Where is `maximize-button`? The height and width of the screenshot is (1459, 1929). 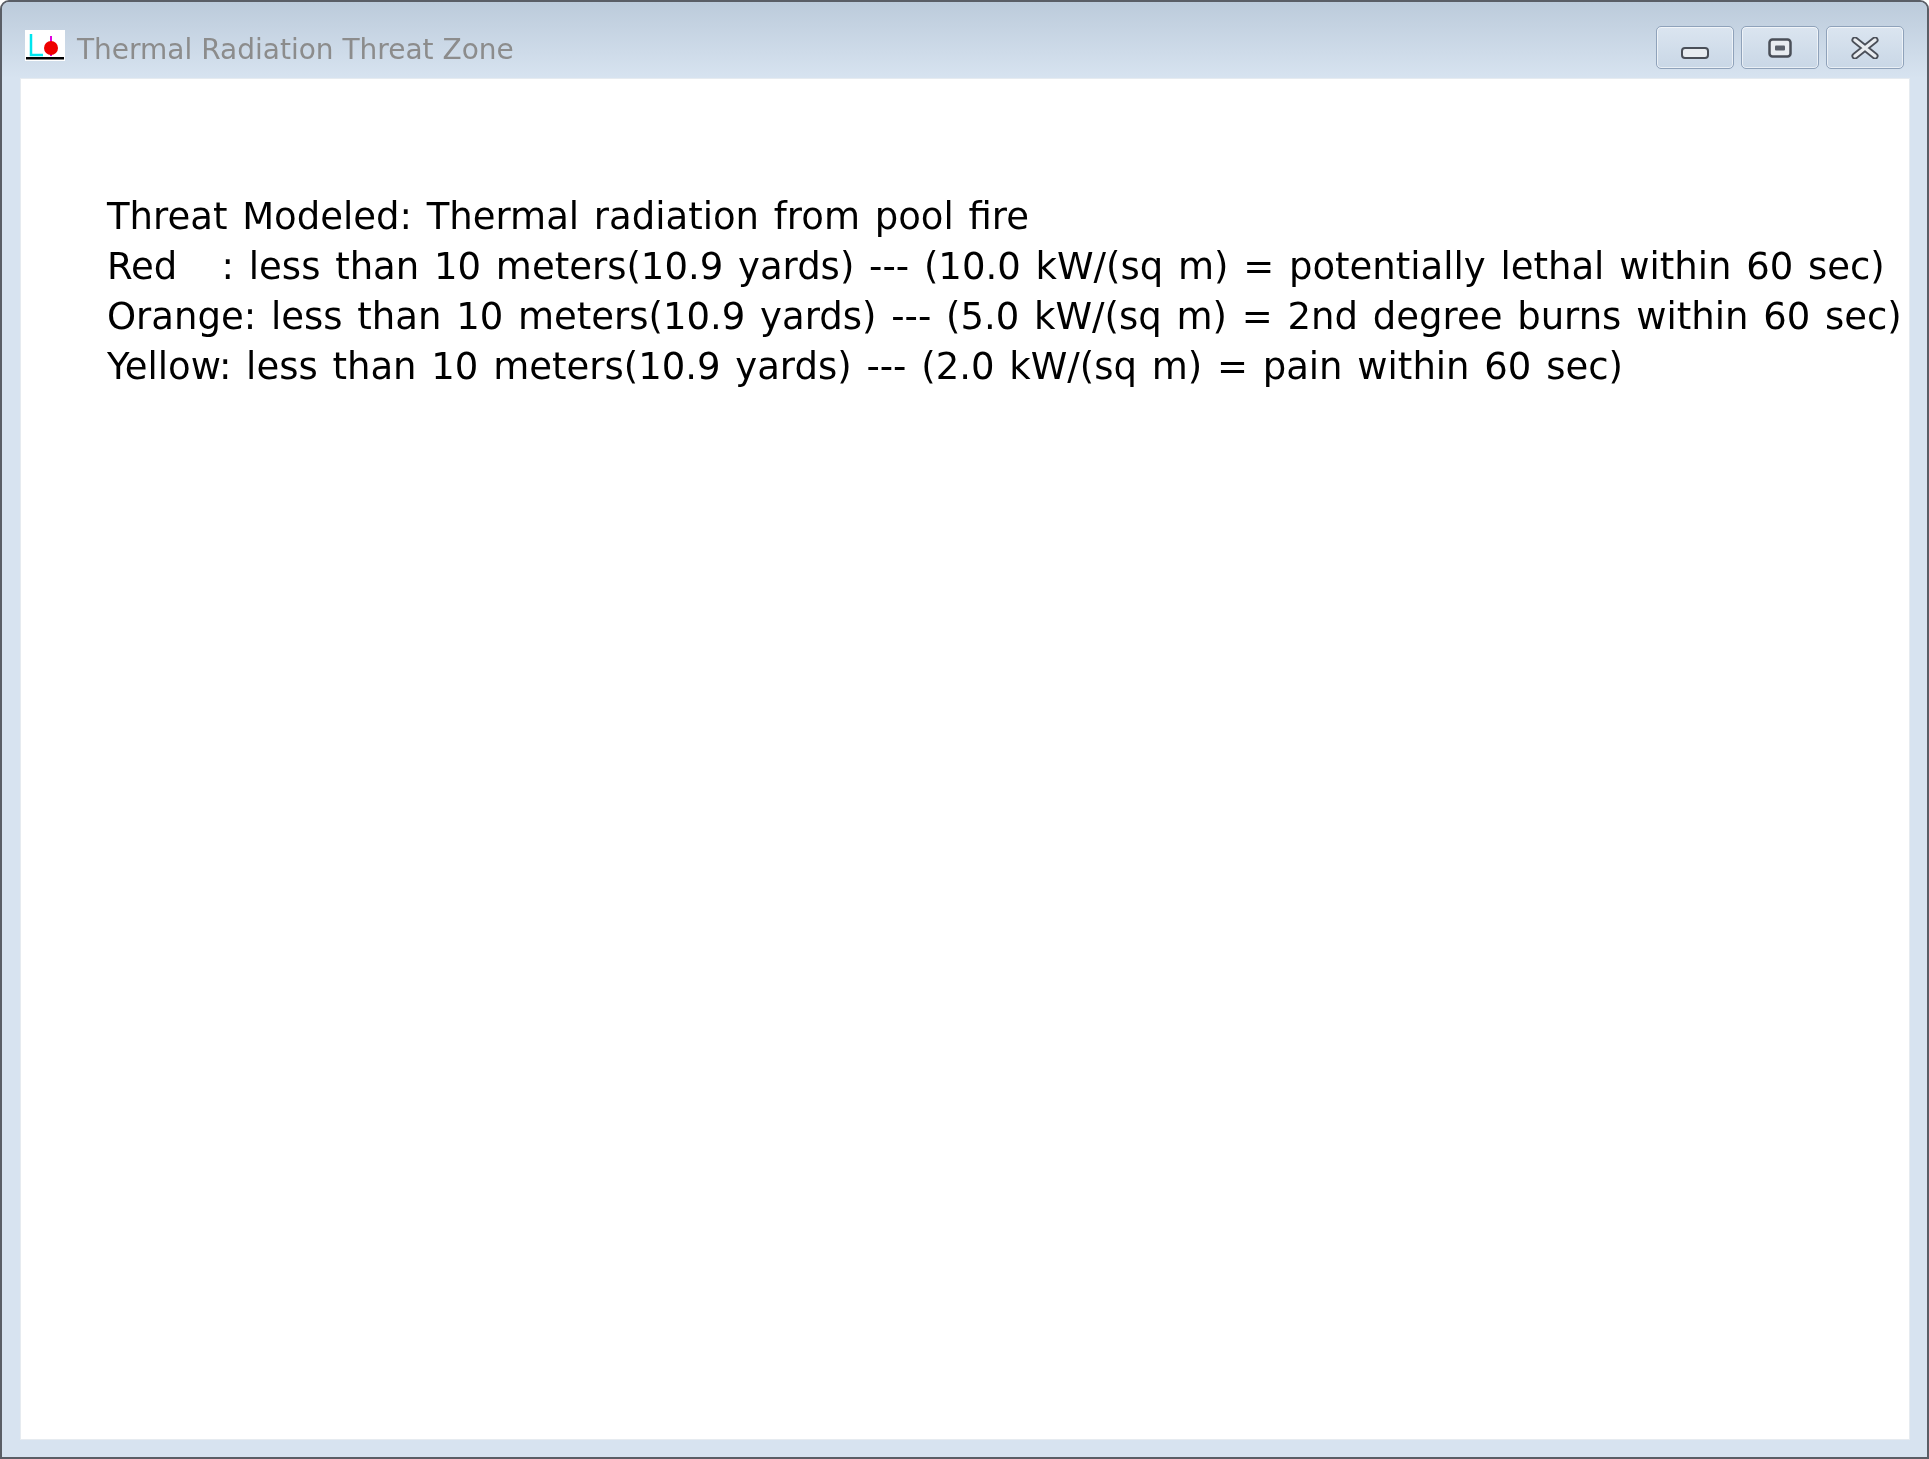 maximize-button is located at coordinates (1780, 47).